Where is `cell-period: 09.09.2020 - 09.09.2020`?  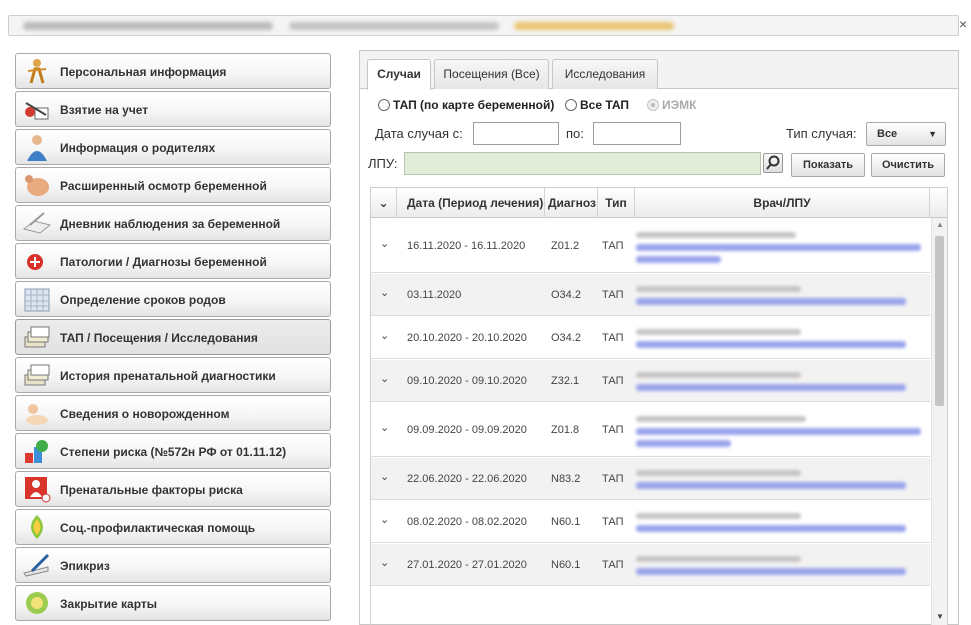 cell-period: 09.09.2020 - 09.09.2020 is located at coordinates (467, 430).